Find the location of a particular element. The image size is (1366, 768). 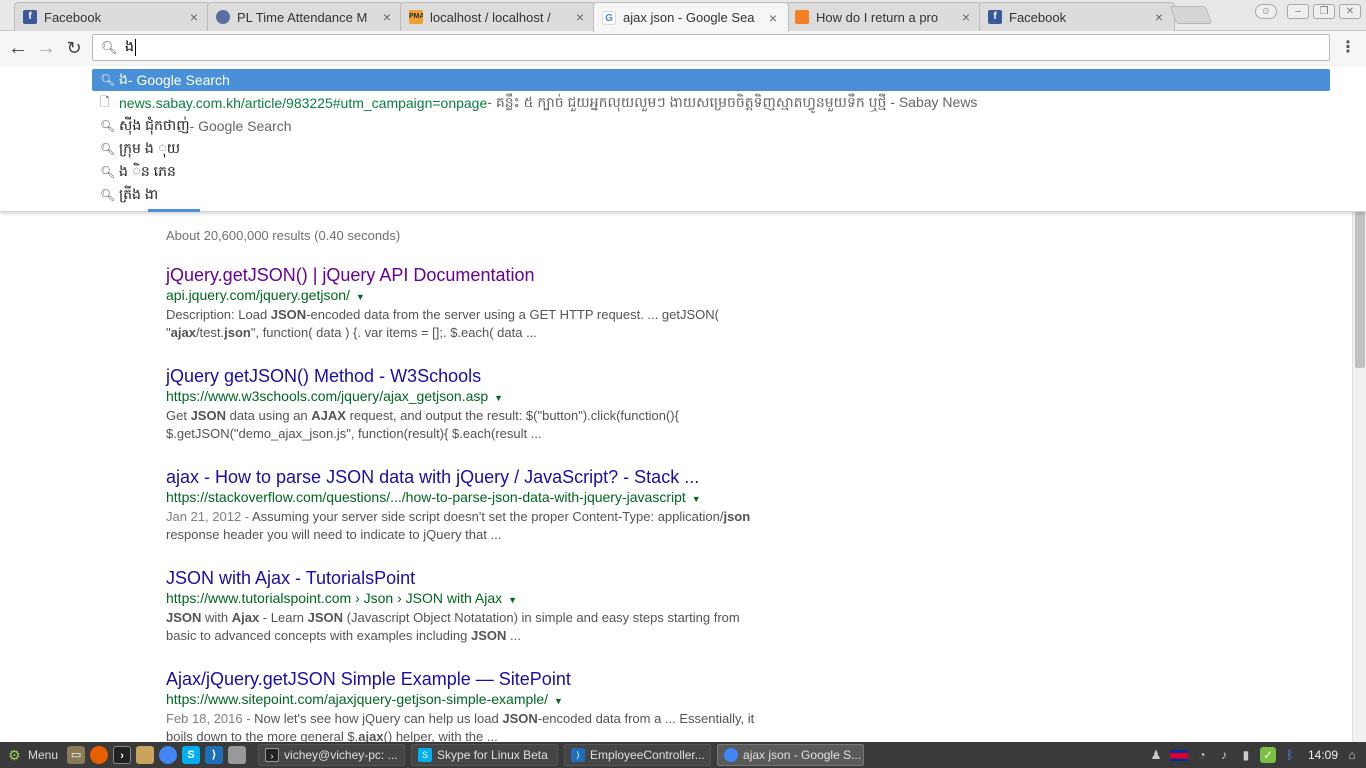

task-label: Skype for Linux Beta is located at coordinates (492, 755).